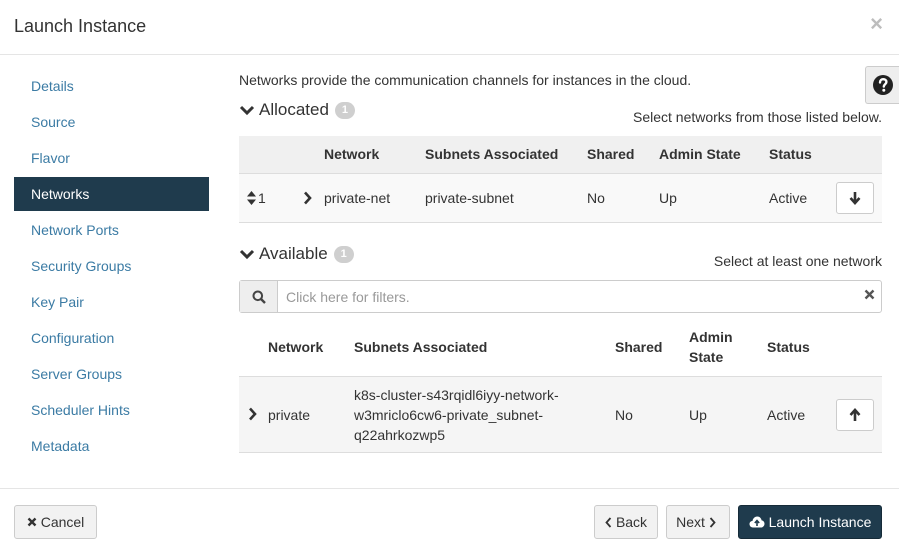 Image resolution: width=899 pixels, height=556 pixels. I want to click on search-addon, so click(259, 296).